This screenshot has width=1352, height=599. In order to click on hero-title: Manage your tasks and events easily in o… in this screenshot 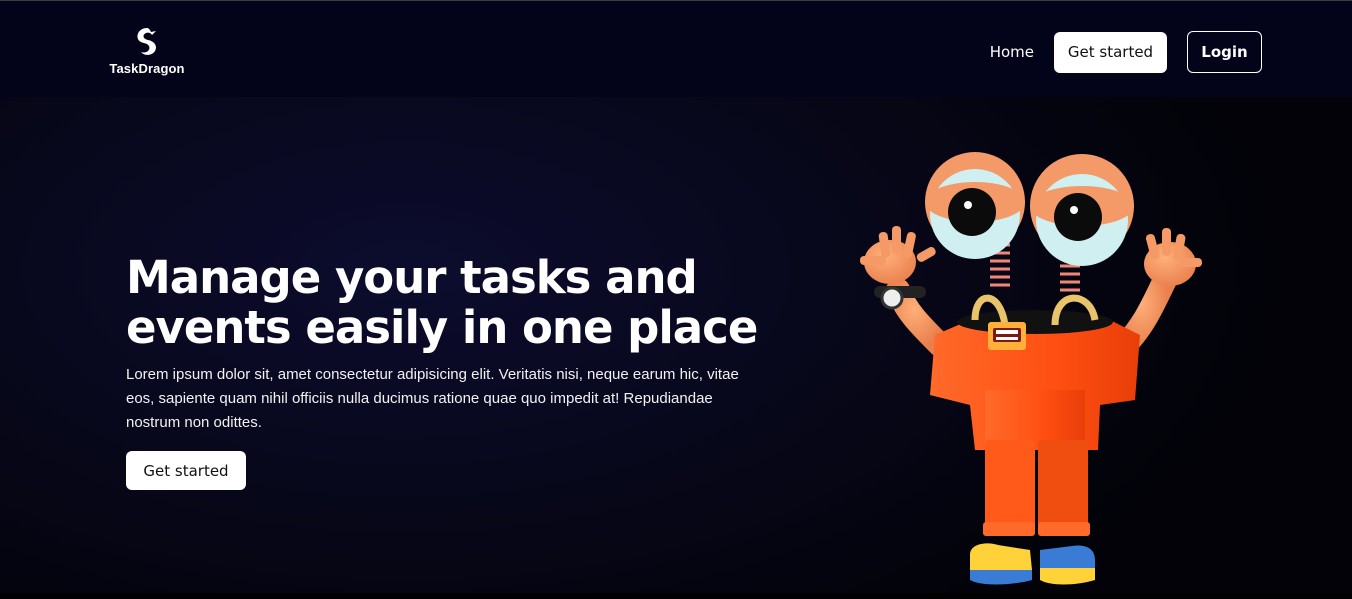, I will do `click(442, 302)`.